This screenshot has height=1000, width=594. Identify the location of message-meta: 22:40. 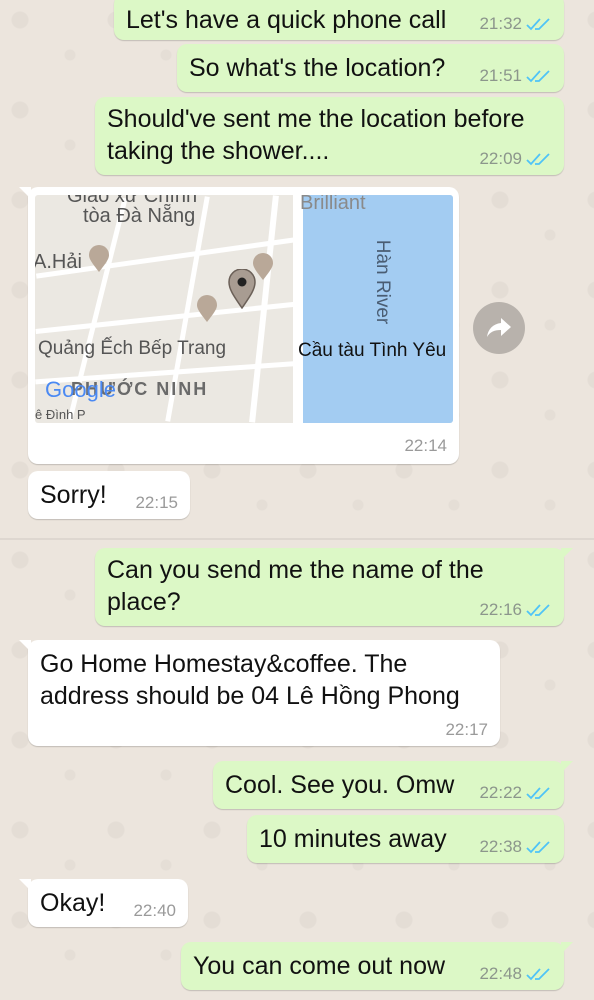
(154, 911).